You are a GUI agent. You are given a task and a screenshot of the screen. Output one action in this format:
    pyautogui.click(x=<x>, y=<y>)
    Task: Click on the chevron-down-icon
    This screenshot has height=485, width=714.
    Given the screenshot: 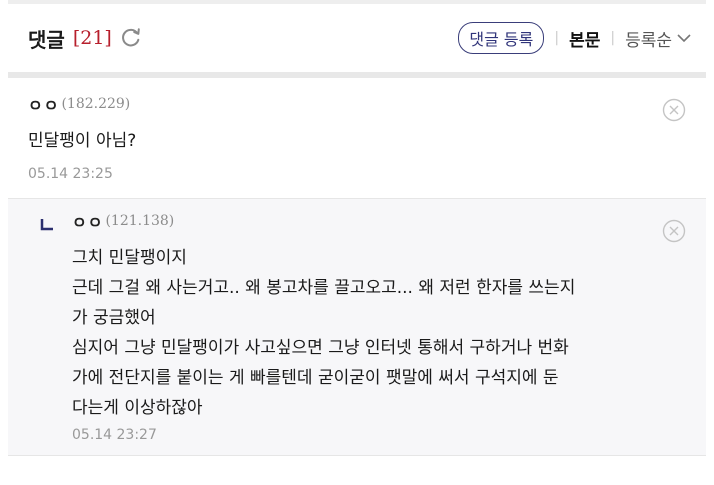 What is the action you would take?
    pyautogui.click(x=684, y=38)
    